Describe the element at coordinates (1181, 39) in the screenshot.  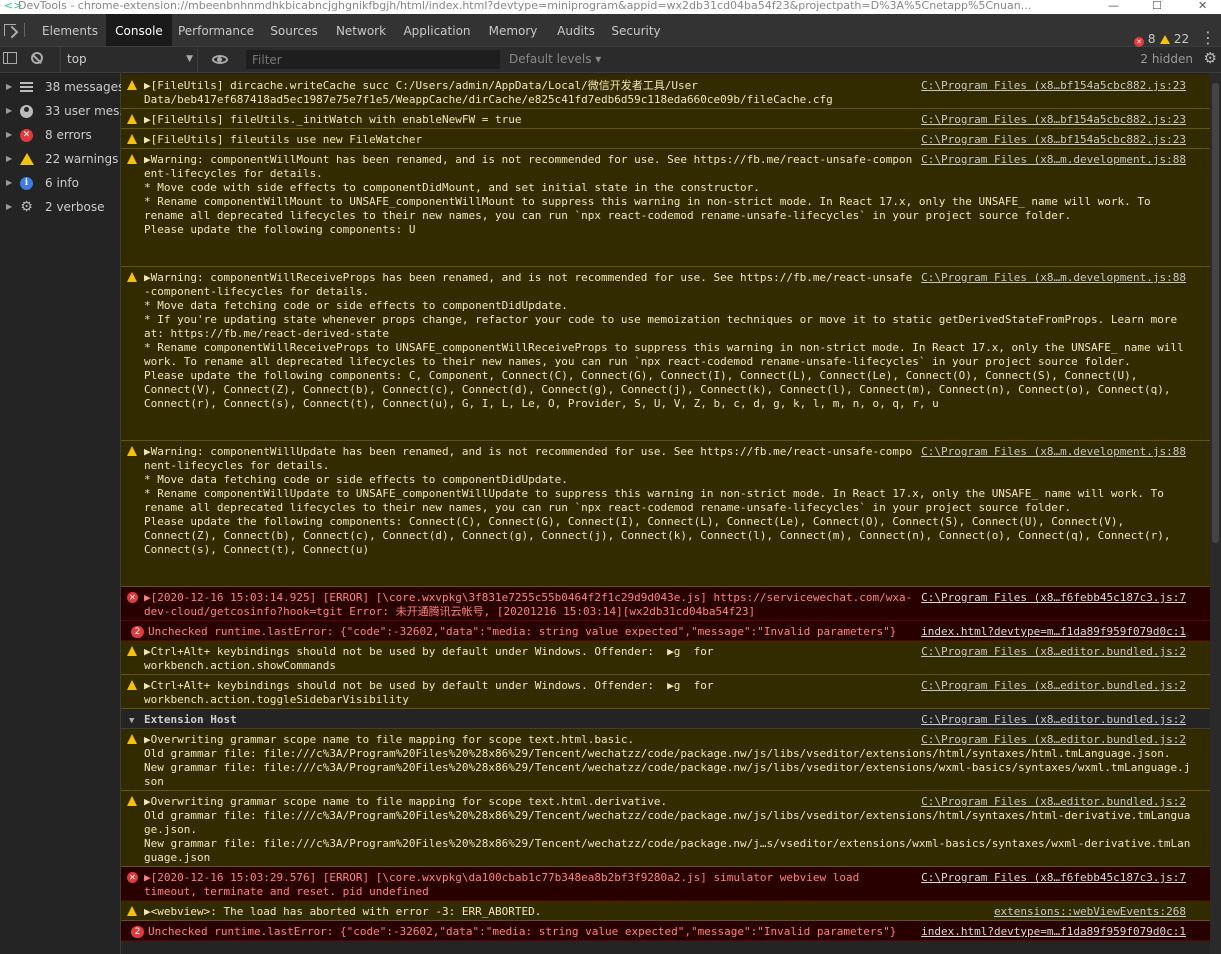
I see `warning-count: 22` at that location.